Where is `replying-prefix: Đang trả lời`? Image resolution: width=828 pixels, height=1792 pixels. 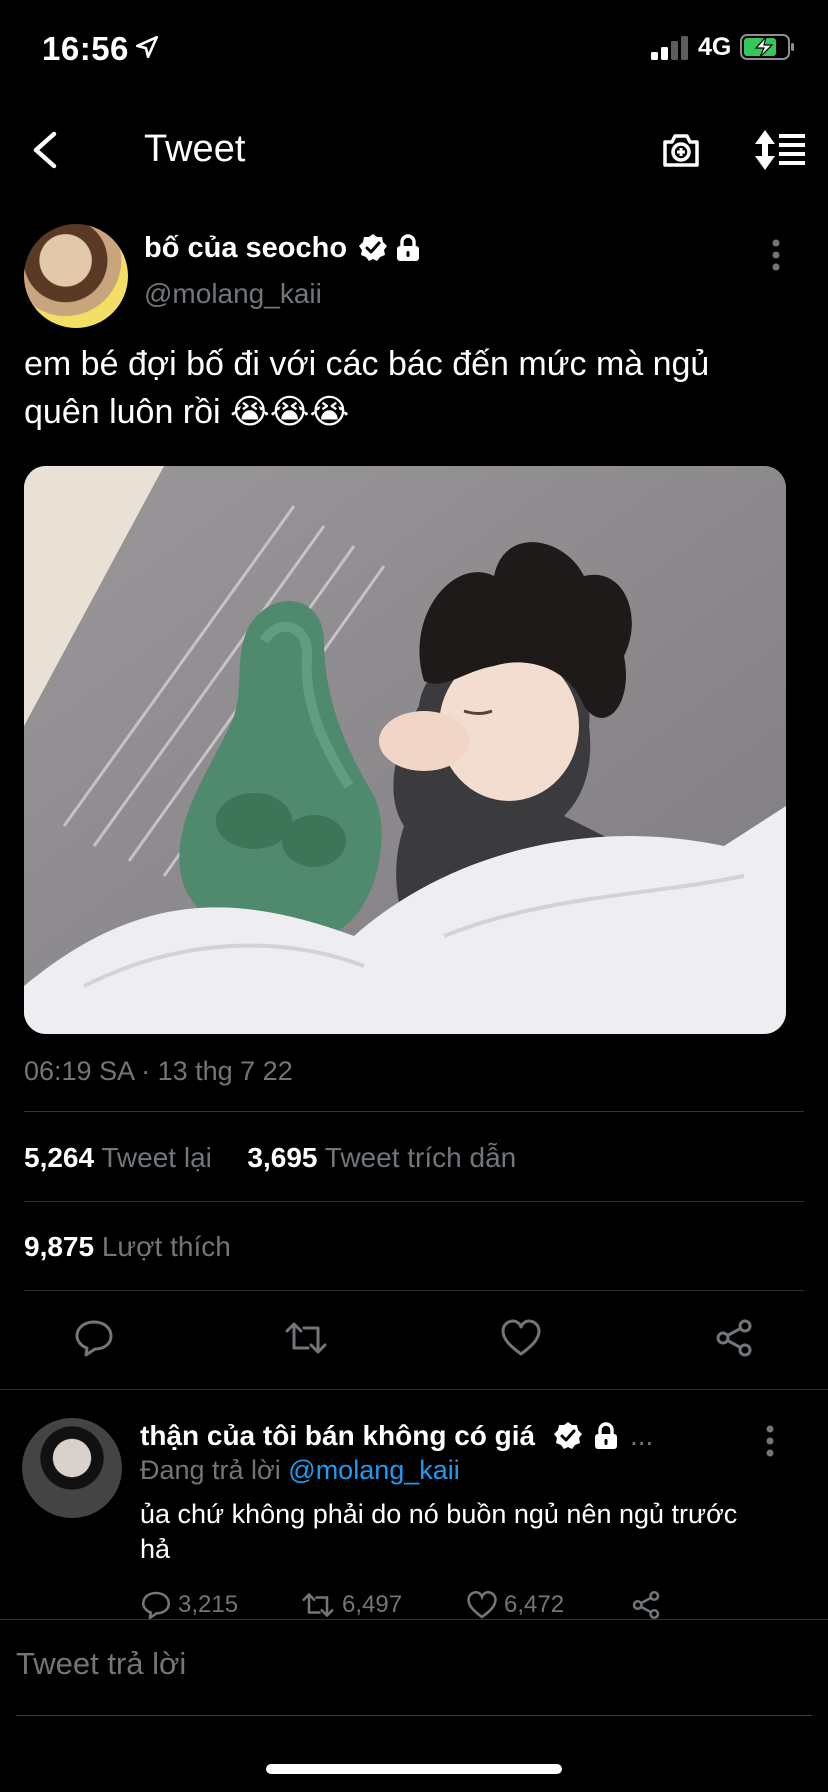 replying-prefix: Đang trả lời is located at coordinates (210, 1470).